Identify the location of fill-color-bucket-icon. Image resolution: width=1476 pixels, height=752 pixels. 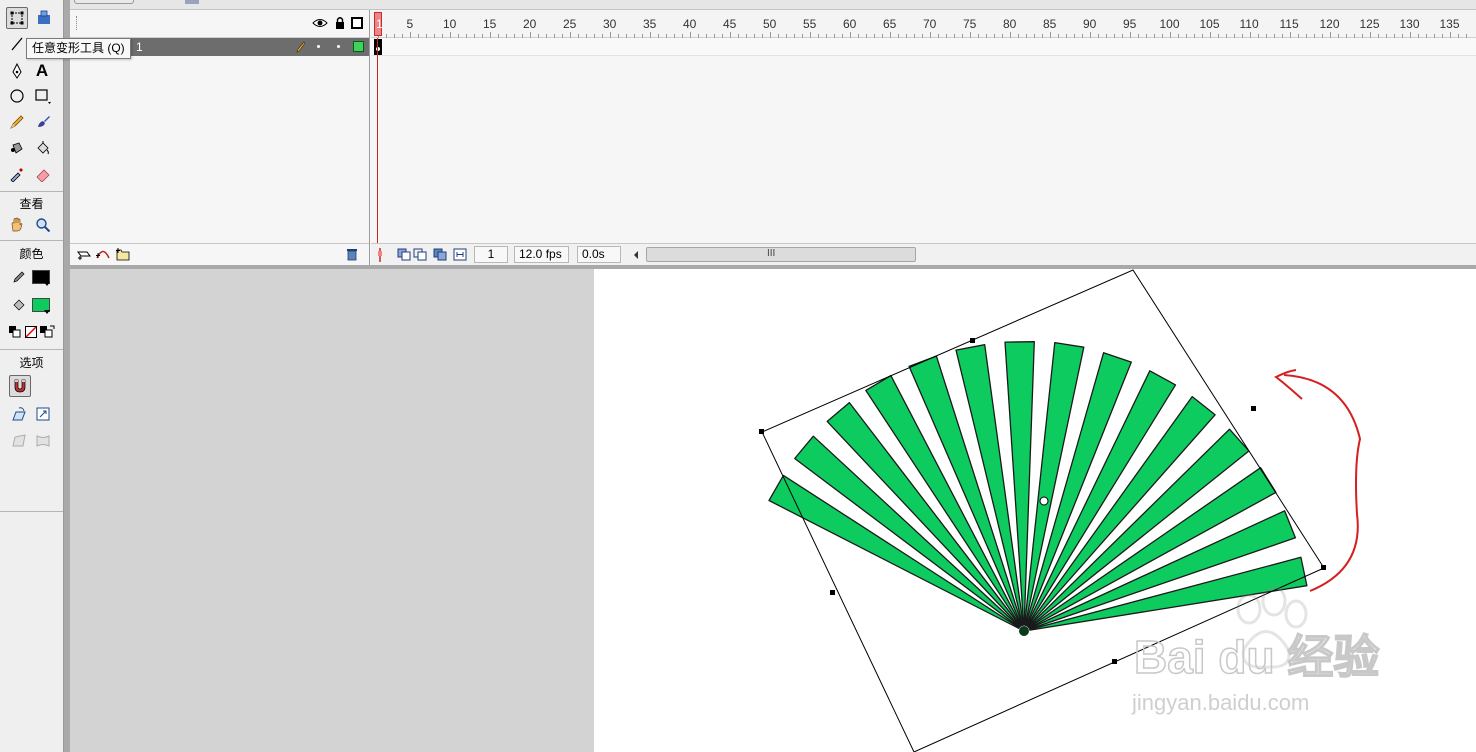
(19, 305).